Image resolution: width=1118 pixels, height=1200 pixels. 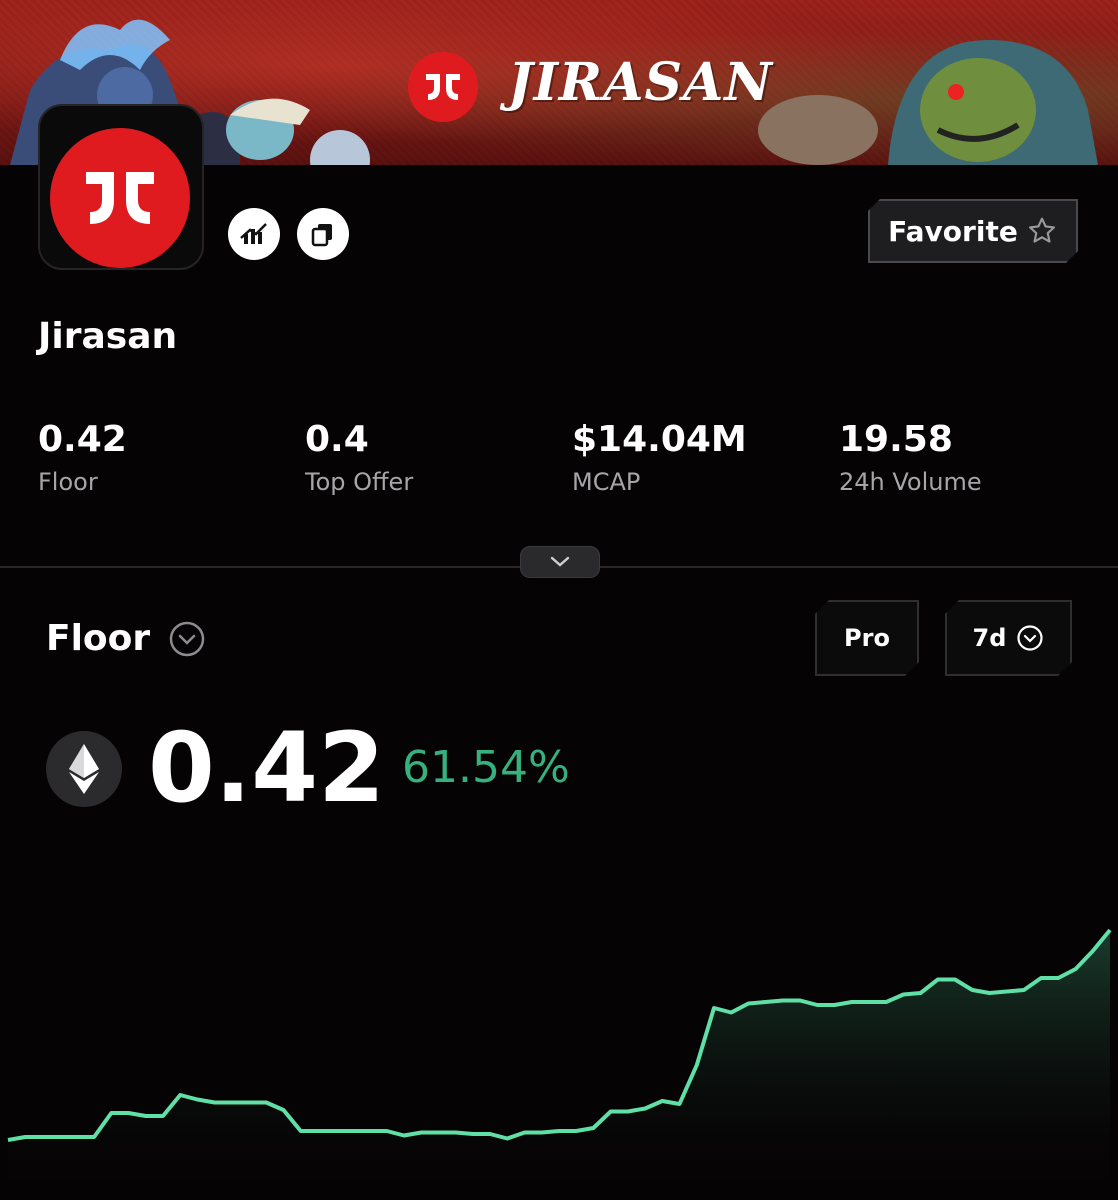 I want to click on copy-icon, so click(x=321, y=235).